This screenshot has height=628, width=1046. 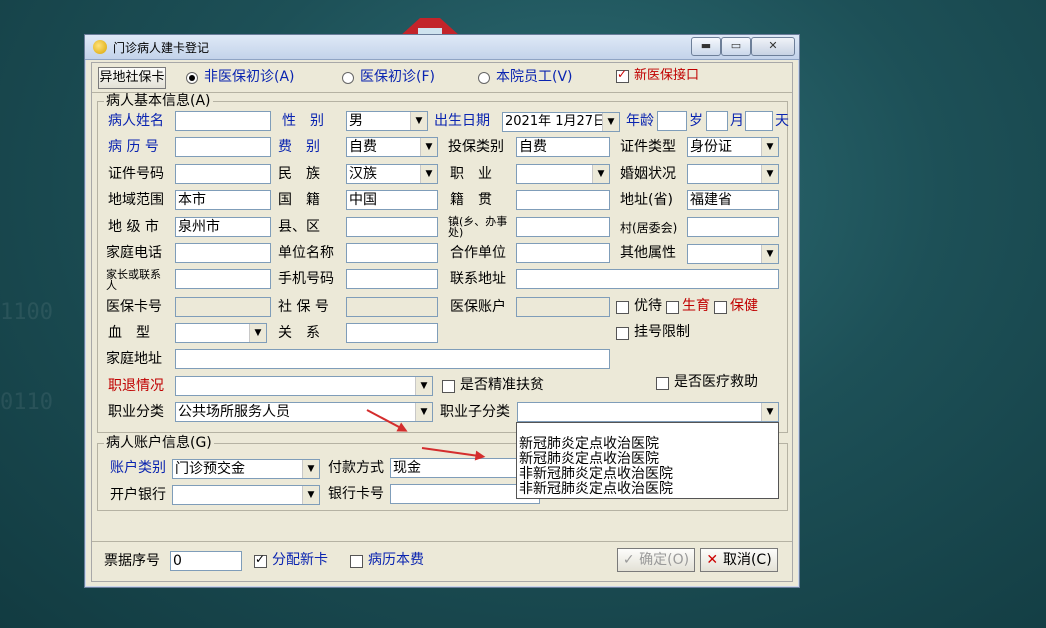 What do you see at coordinates (484, 78) in the screenshot?
I see `radio-staff` at bounding box center [484, 78].